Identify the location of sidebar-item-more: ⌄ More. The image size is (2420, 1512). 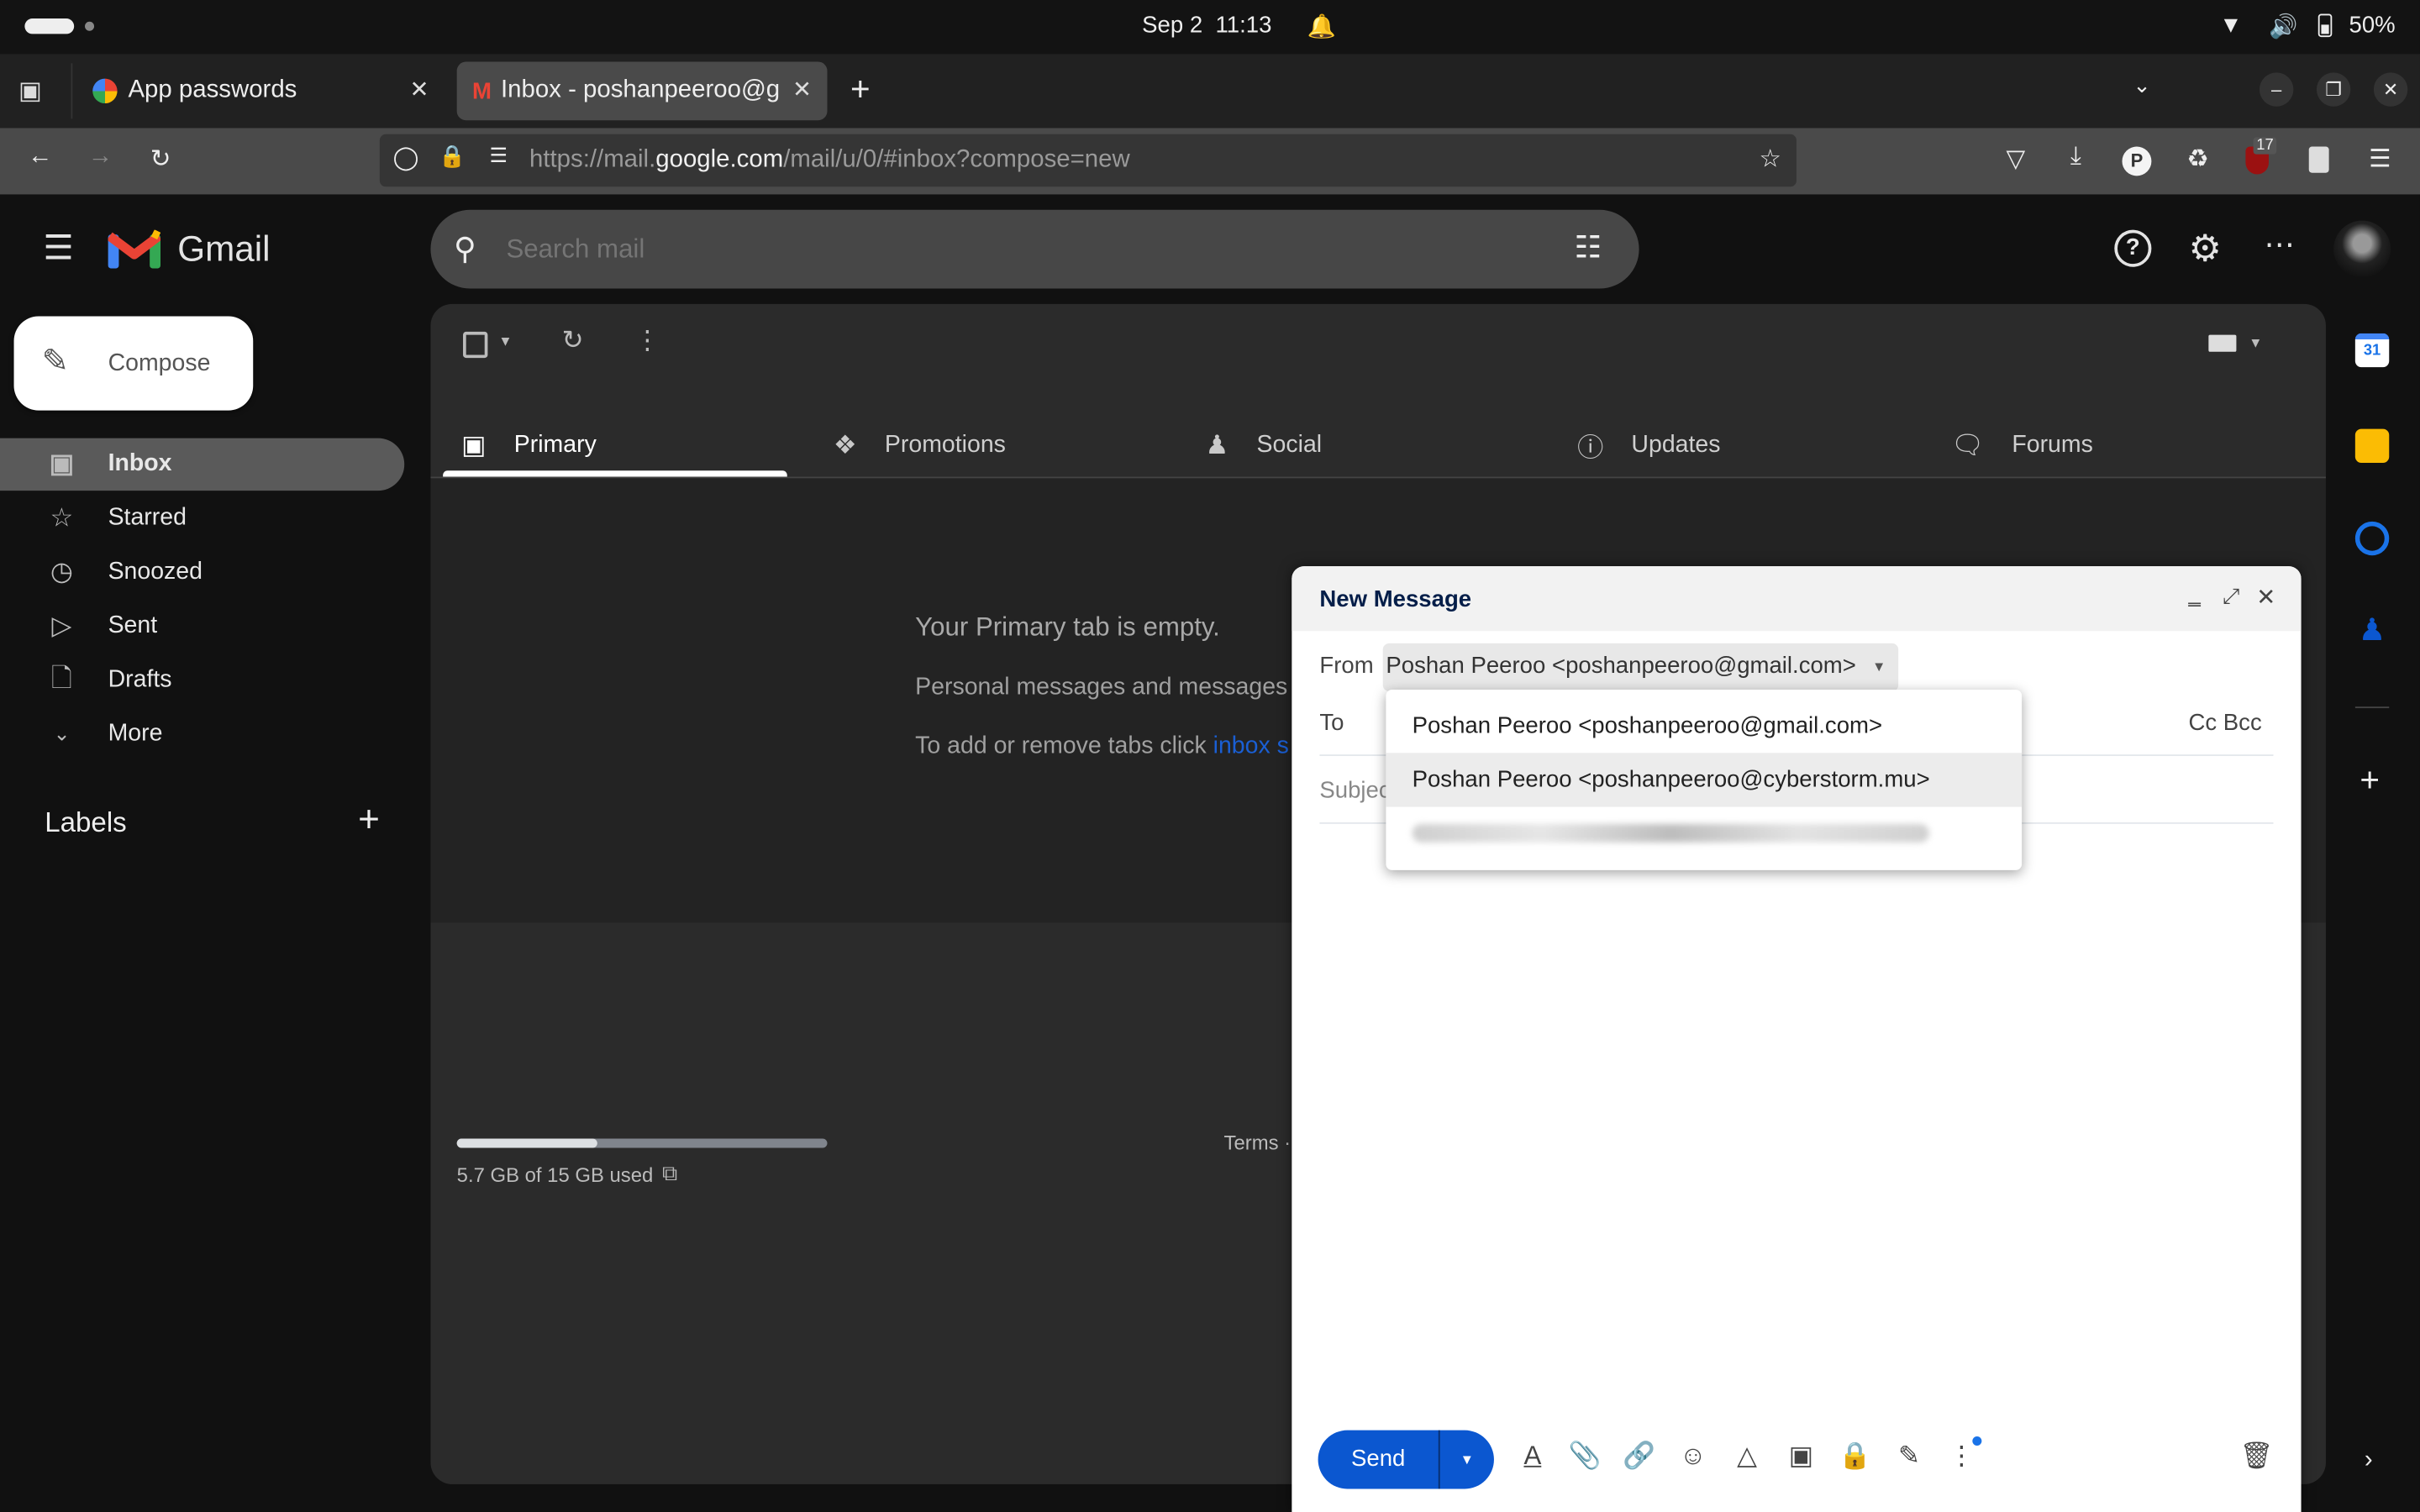
(202, 734).